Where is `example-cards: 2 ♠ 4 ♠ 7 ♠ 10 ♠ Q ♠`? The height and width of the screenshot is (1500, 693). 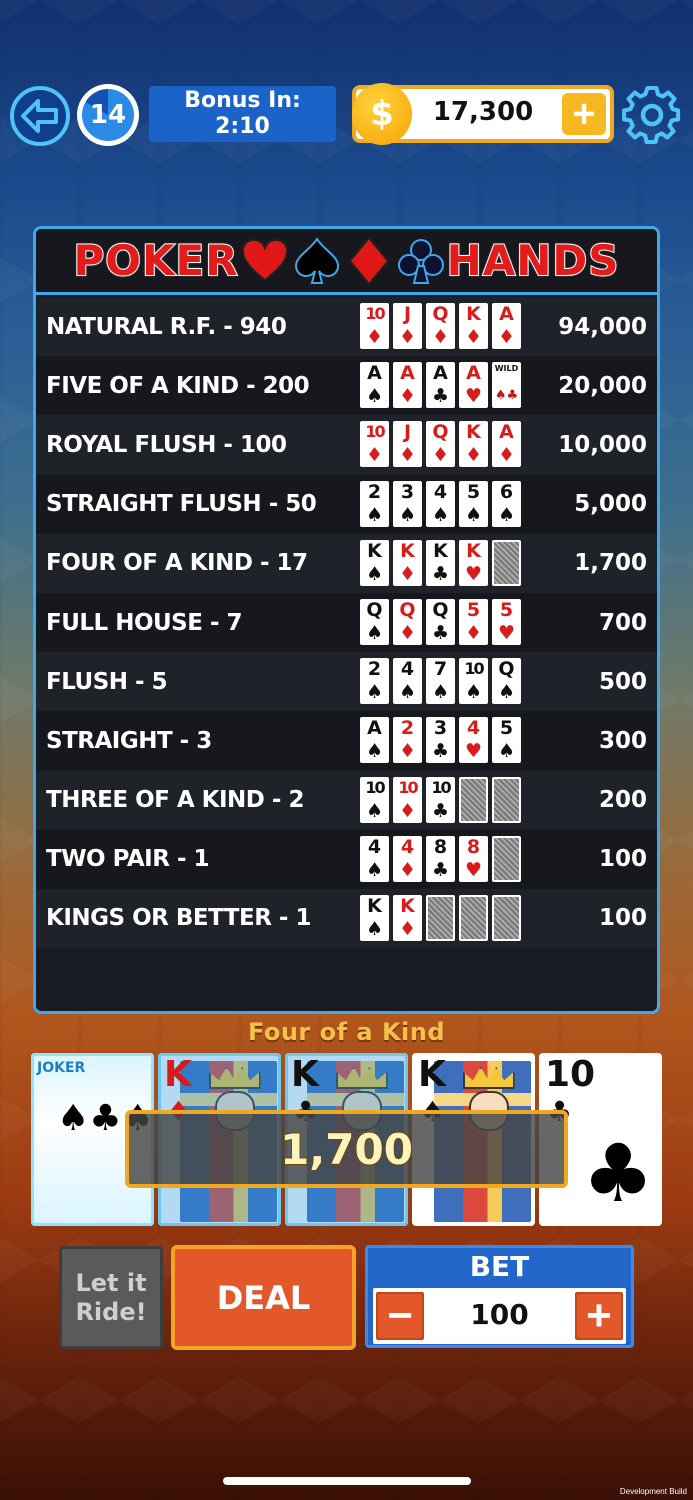 example-cards: 2 ♠ 4 ♠ 7 ♠ 10 ♠ Q ♠ is located at coordinates (440, 681).